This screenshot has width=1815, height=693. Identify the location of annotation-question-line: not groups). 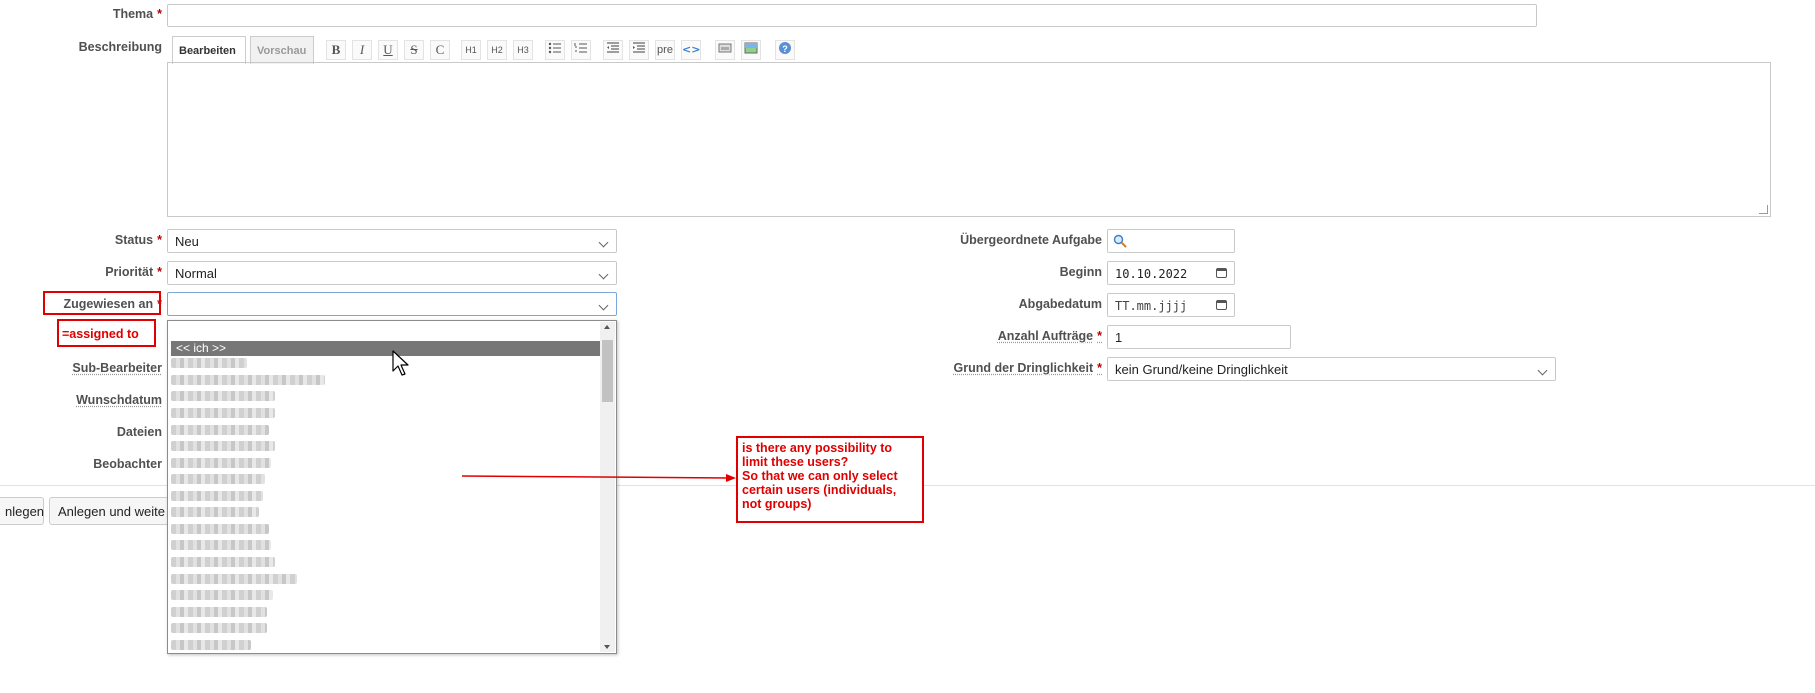
(777, 504).